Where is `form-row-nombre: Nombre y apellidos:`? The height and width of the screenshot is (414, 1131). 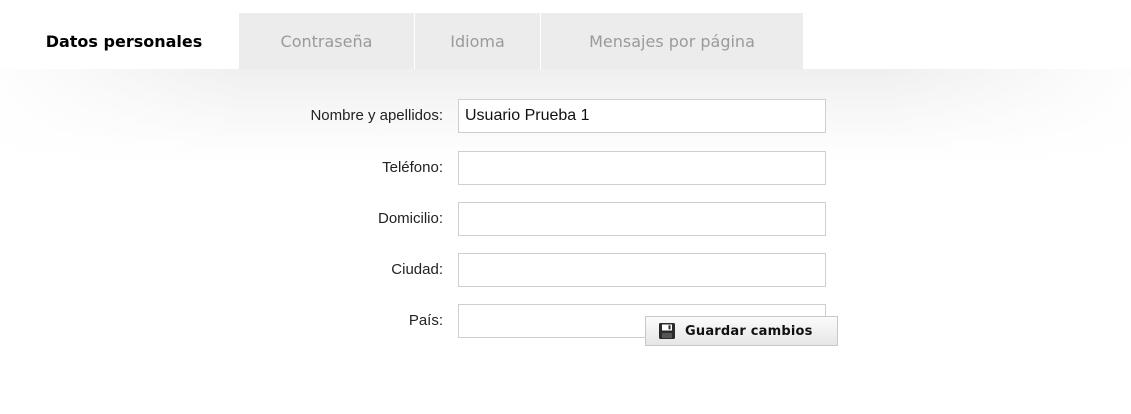 form-row-nombre: Nombre y apellidos: is located at coordinates (565, 116).